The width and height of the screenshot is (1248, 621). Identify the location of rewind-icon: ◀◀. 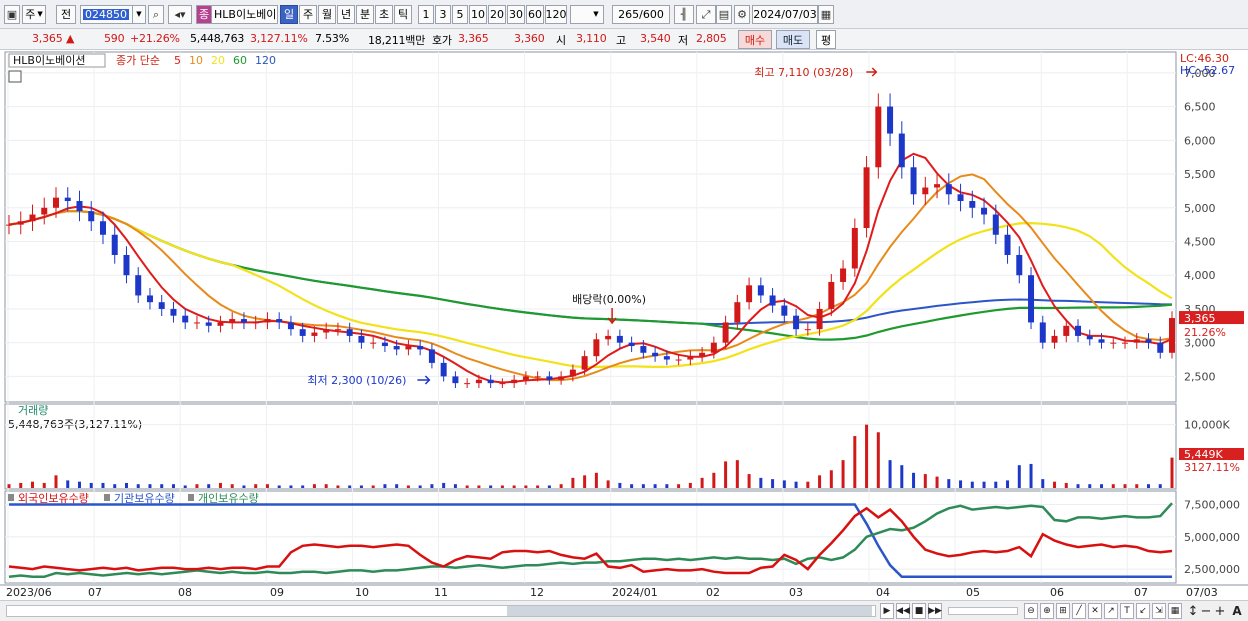
(903, 611).